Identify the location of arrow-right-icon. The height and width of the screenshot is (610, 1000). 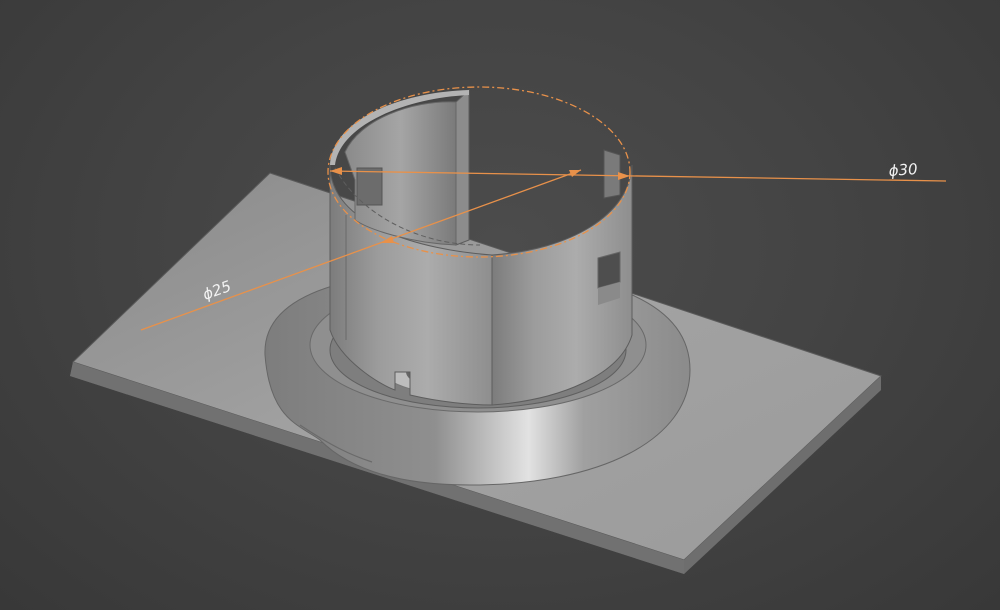
(624, 176).